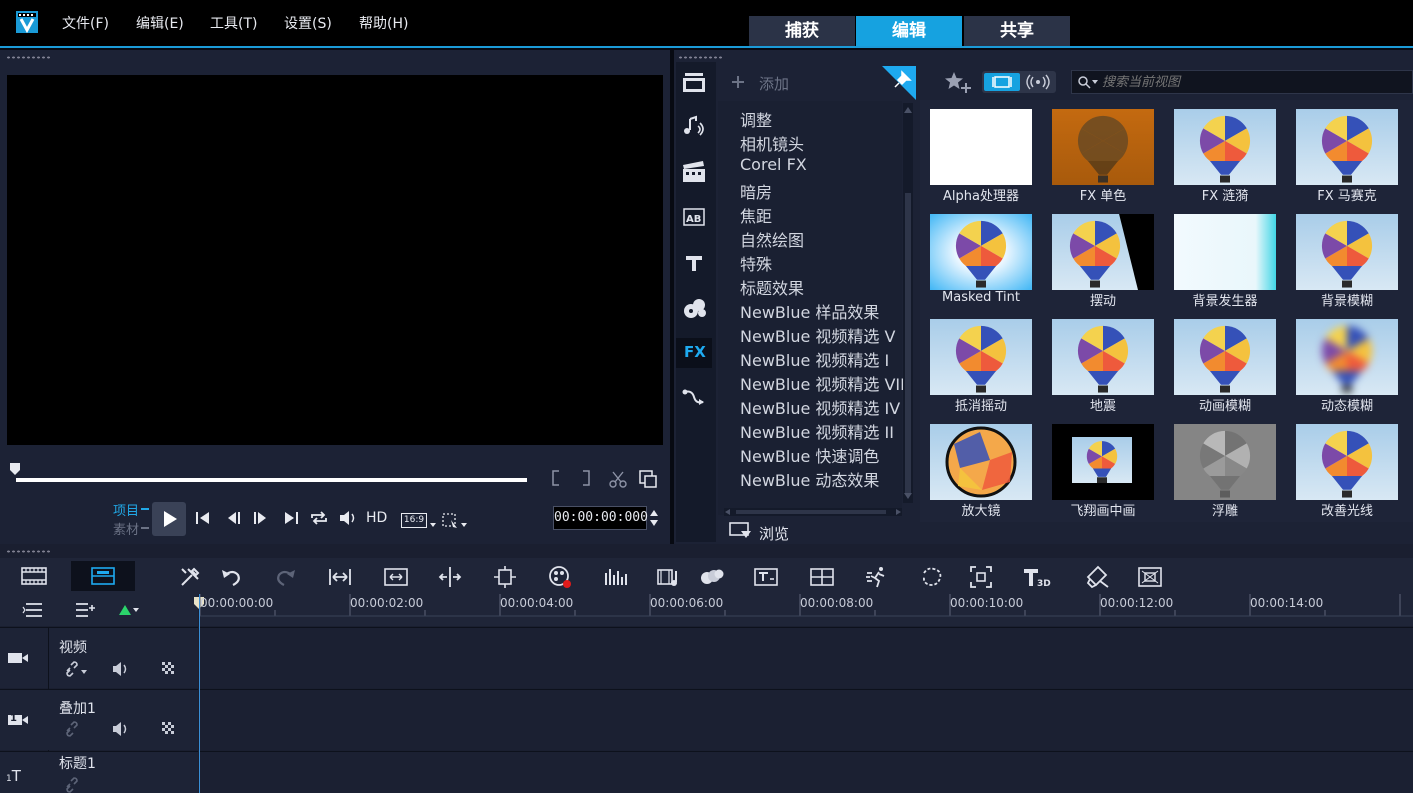 The height and width of the screenshot is (793, 1413). I want to click on category-vertical-scrollbar, so click(908, 303).